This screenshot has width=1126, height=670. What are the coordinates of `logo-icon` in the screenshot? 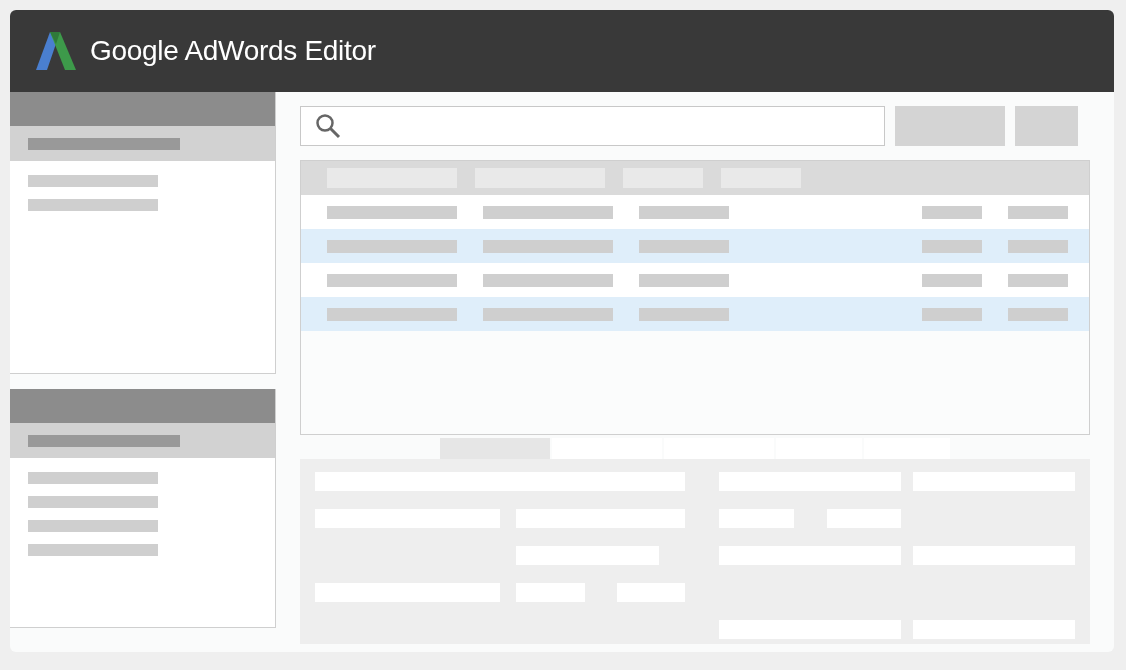 It's located at (56, 51).